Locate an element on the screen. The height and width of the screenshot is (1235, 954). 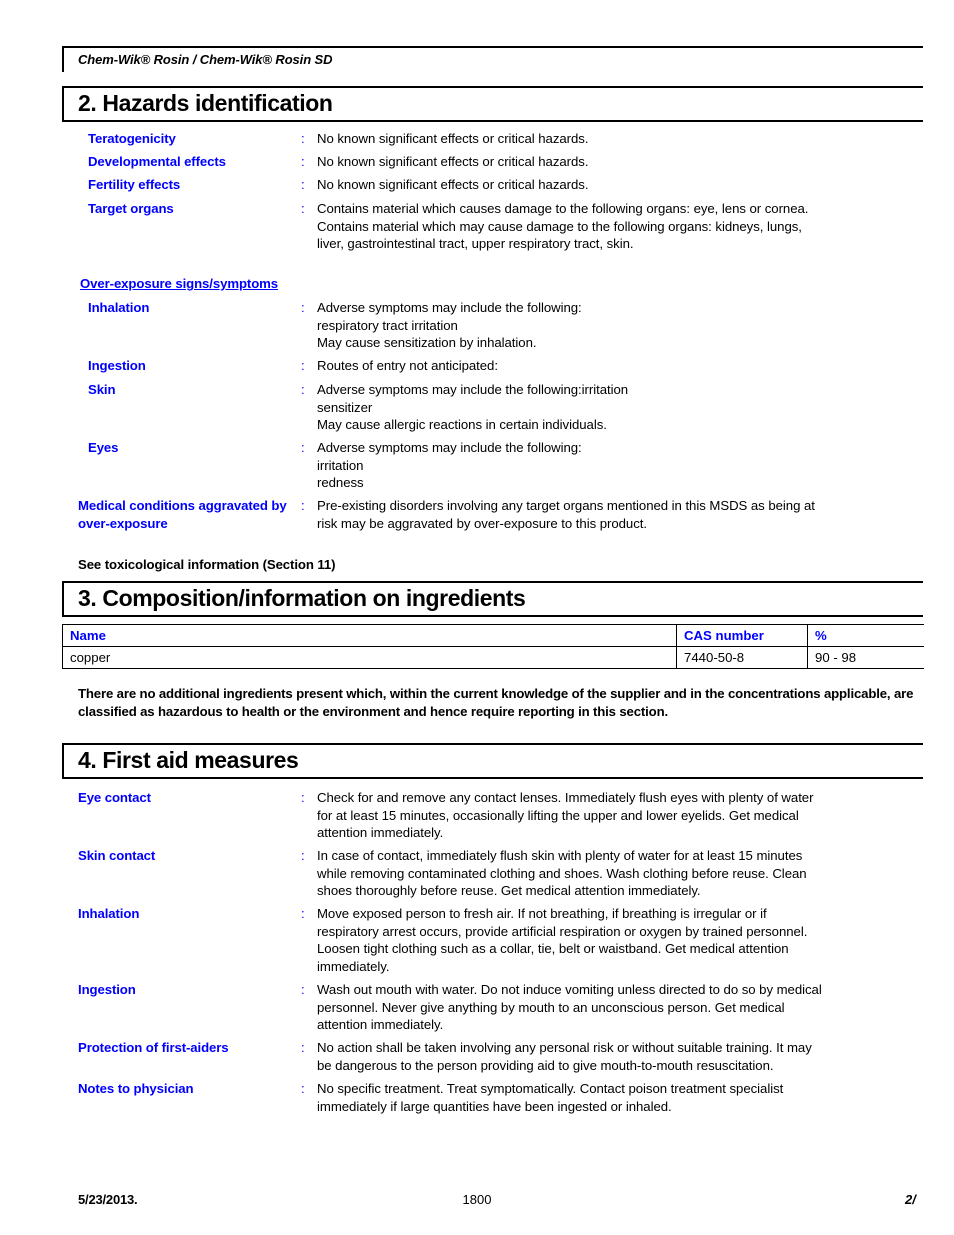
section-heading-first-aid: 4. First aid measures is located at coordinates (492, 761).